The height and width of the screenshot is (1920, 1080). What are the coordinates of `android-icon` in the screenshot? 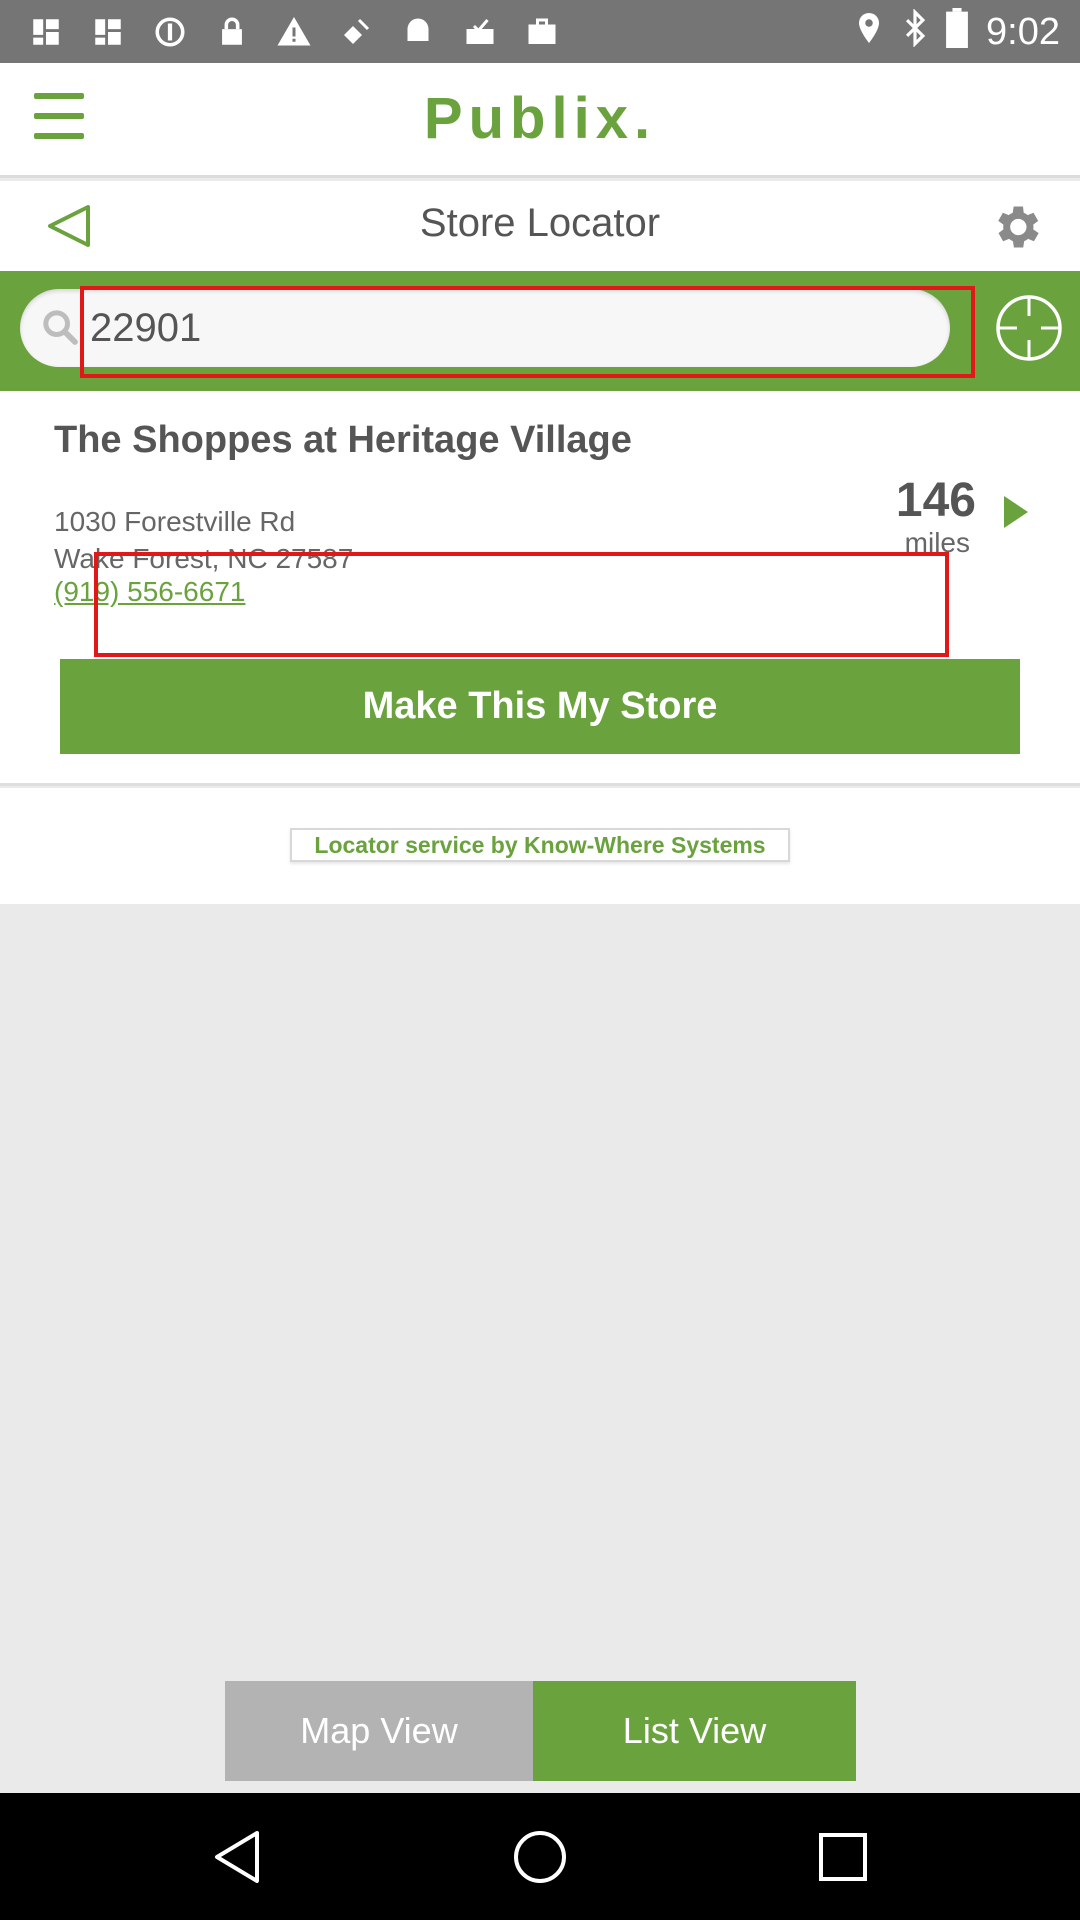 It's located at (418, 32).